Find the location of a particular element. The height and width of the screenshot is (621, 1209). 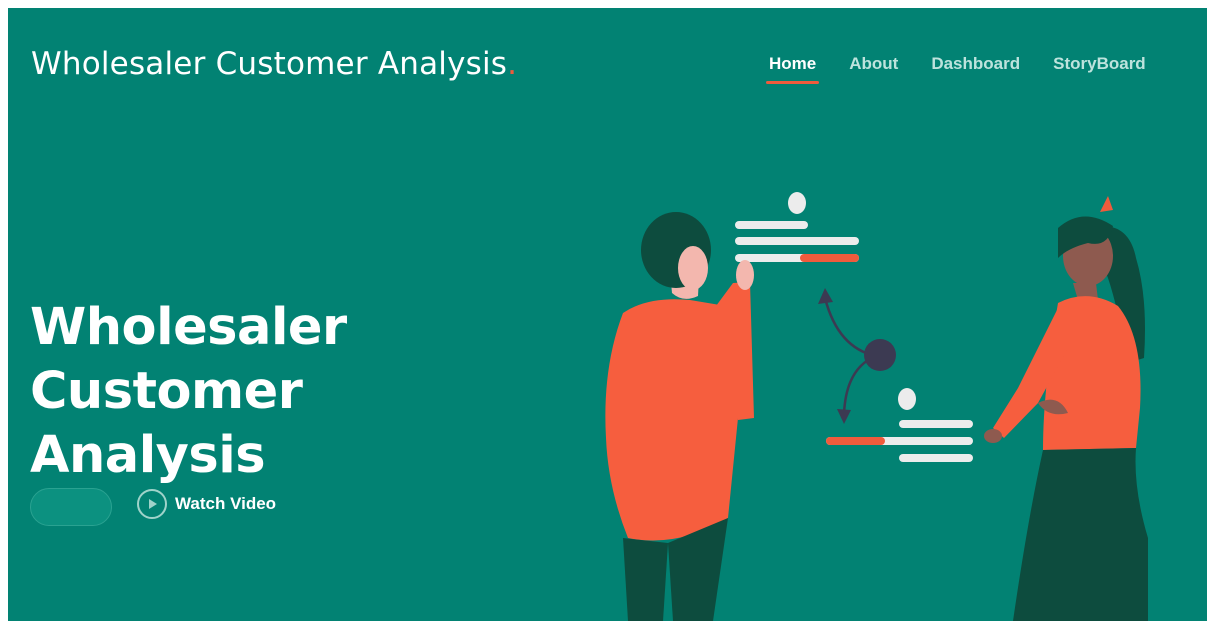

lower-data-card is located at coordinates (899, 425).